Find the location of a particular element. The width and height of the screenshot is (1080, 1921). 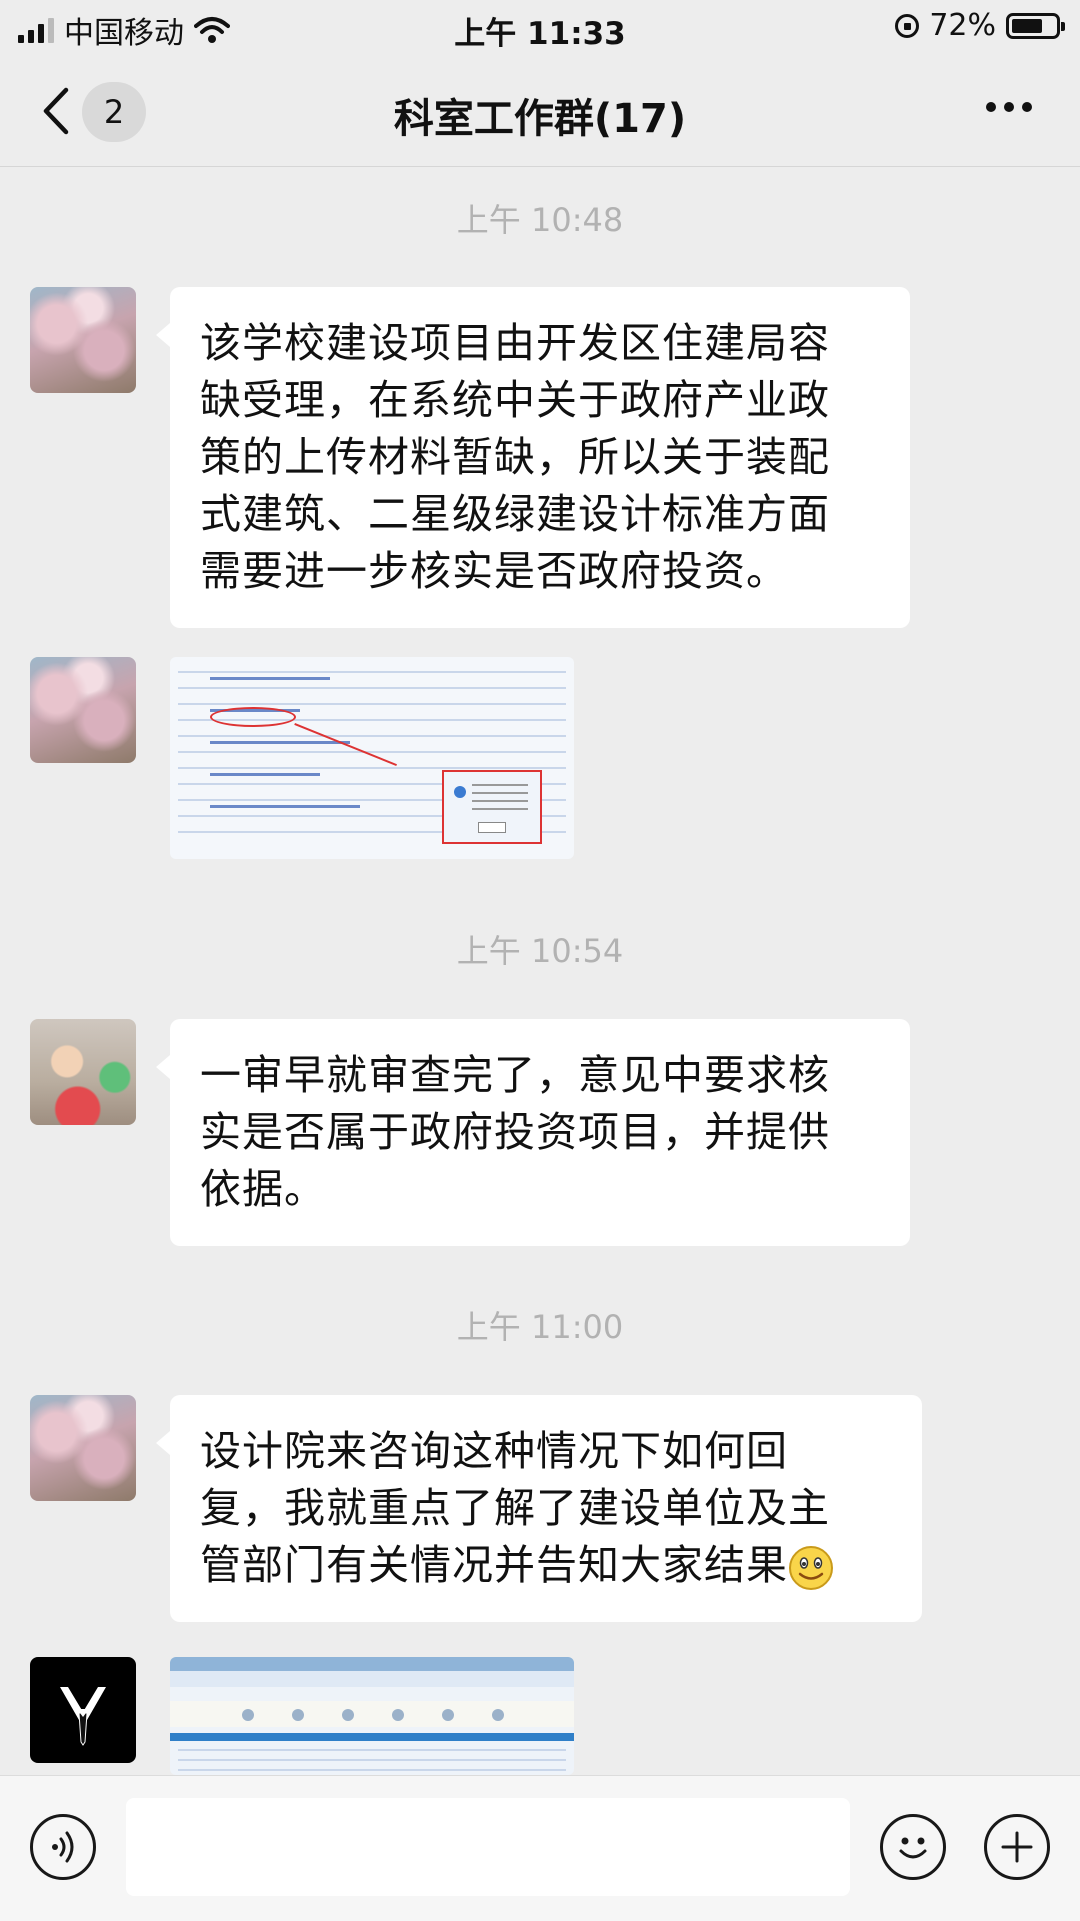

chat-title: 科室工作群(17) is located at coordinates (540, 115).